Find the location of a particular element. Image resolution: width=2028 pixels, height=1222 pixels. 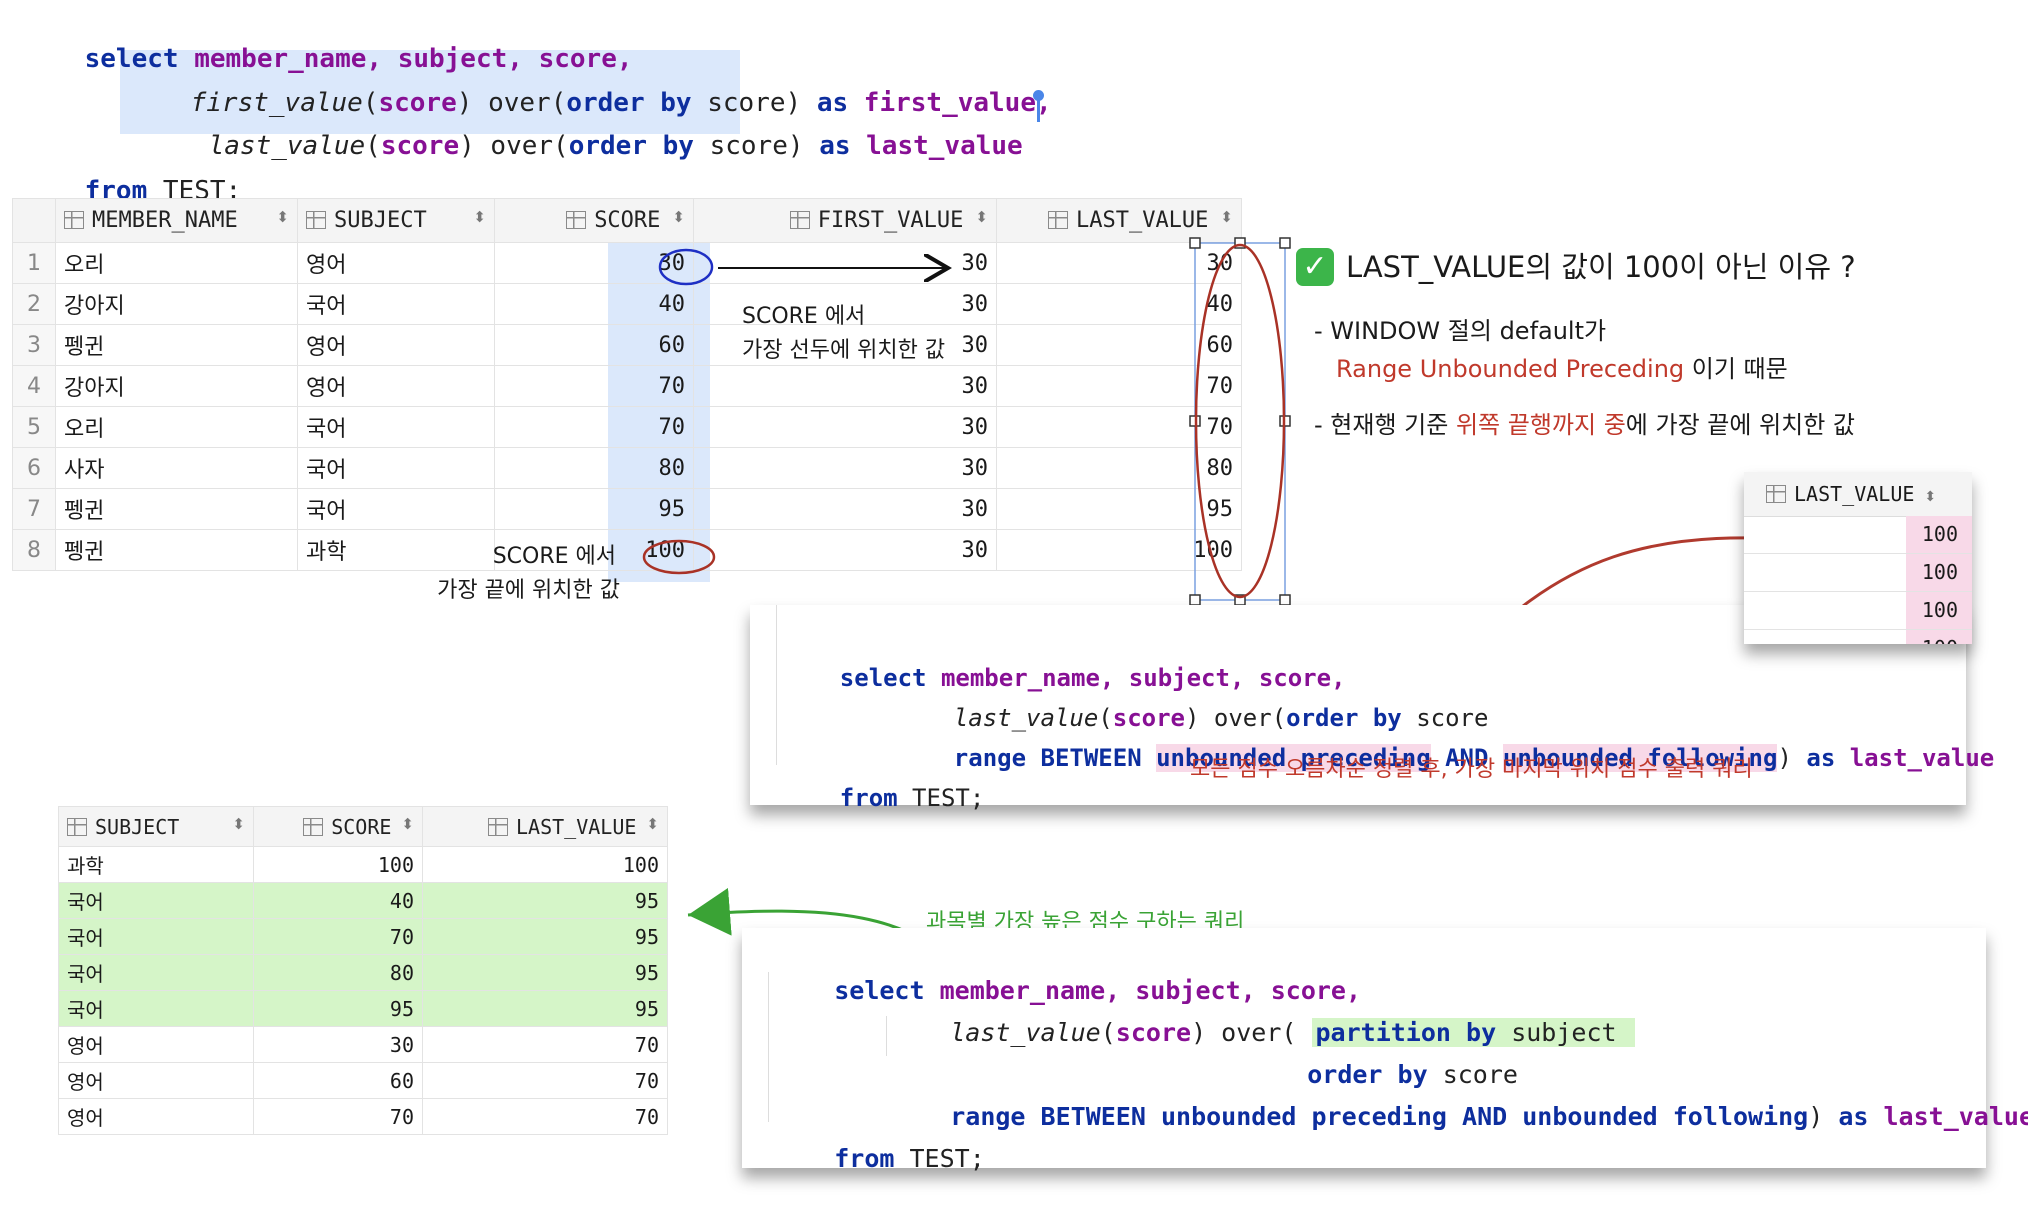

table-row: 국어 95 95 is located at coordinates (363, 1008).